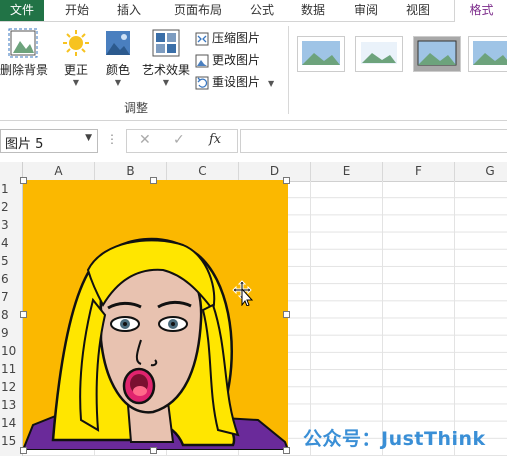  I want to click on corrections-label: 更正, so click(75, 70).